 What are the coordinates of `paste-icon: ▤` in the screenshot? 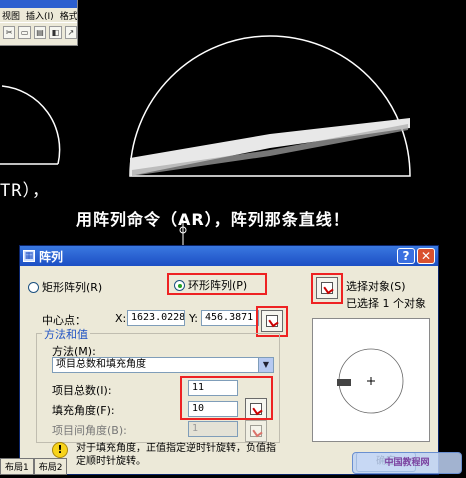 It's located at (40, 32).